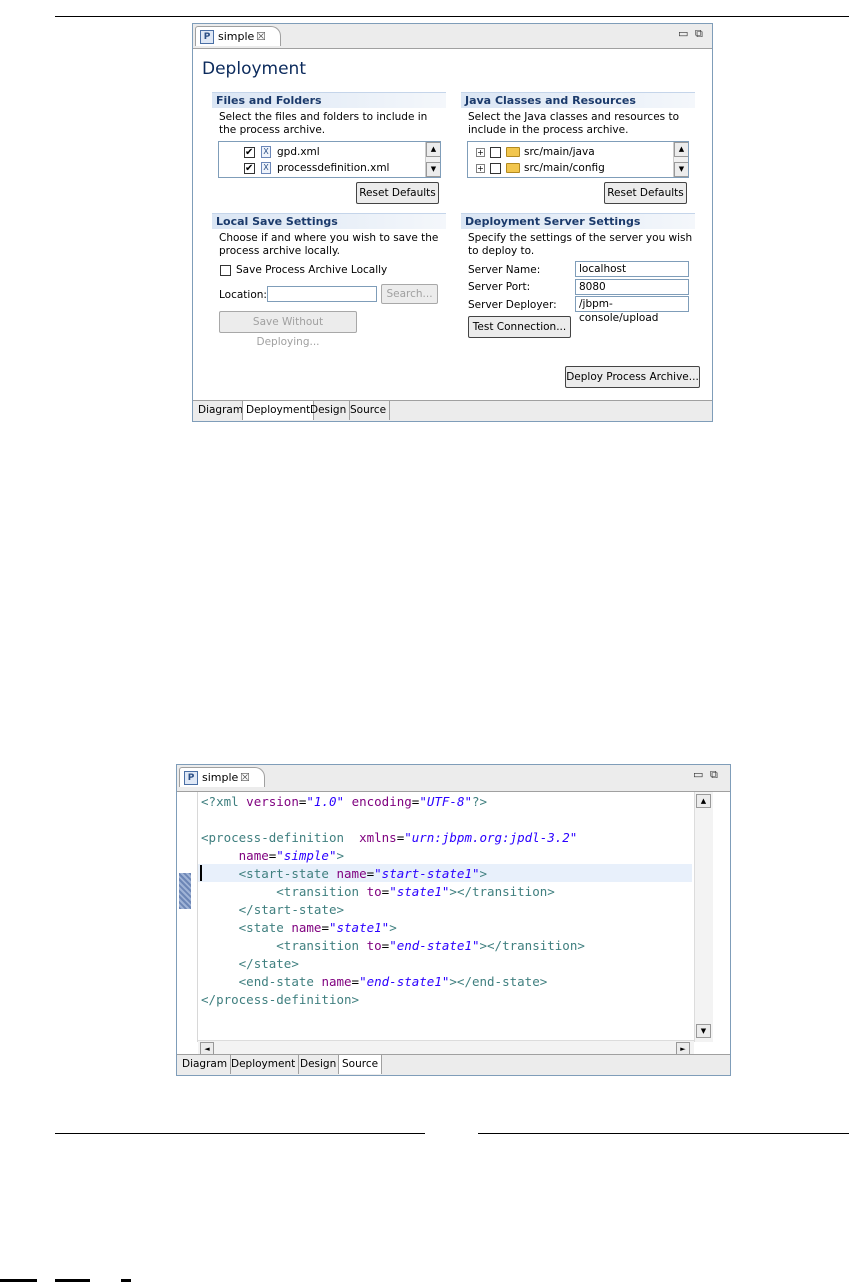  What do you see at coordinates (452, 16) in the screenshot?
I see `page-top-rule` at bounding box center [452, 16].